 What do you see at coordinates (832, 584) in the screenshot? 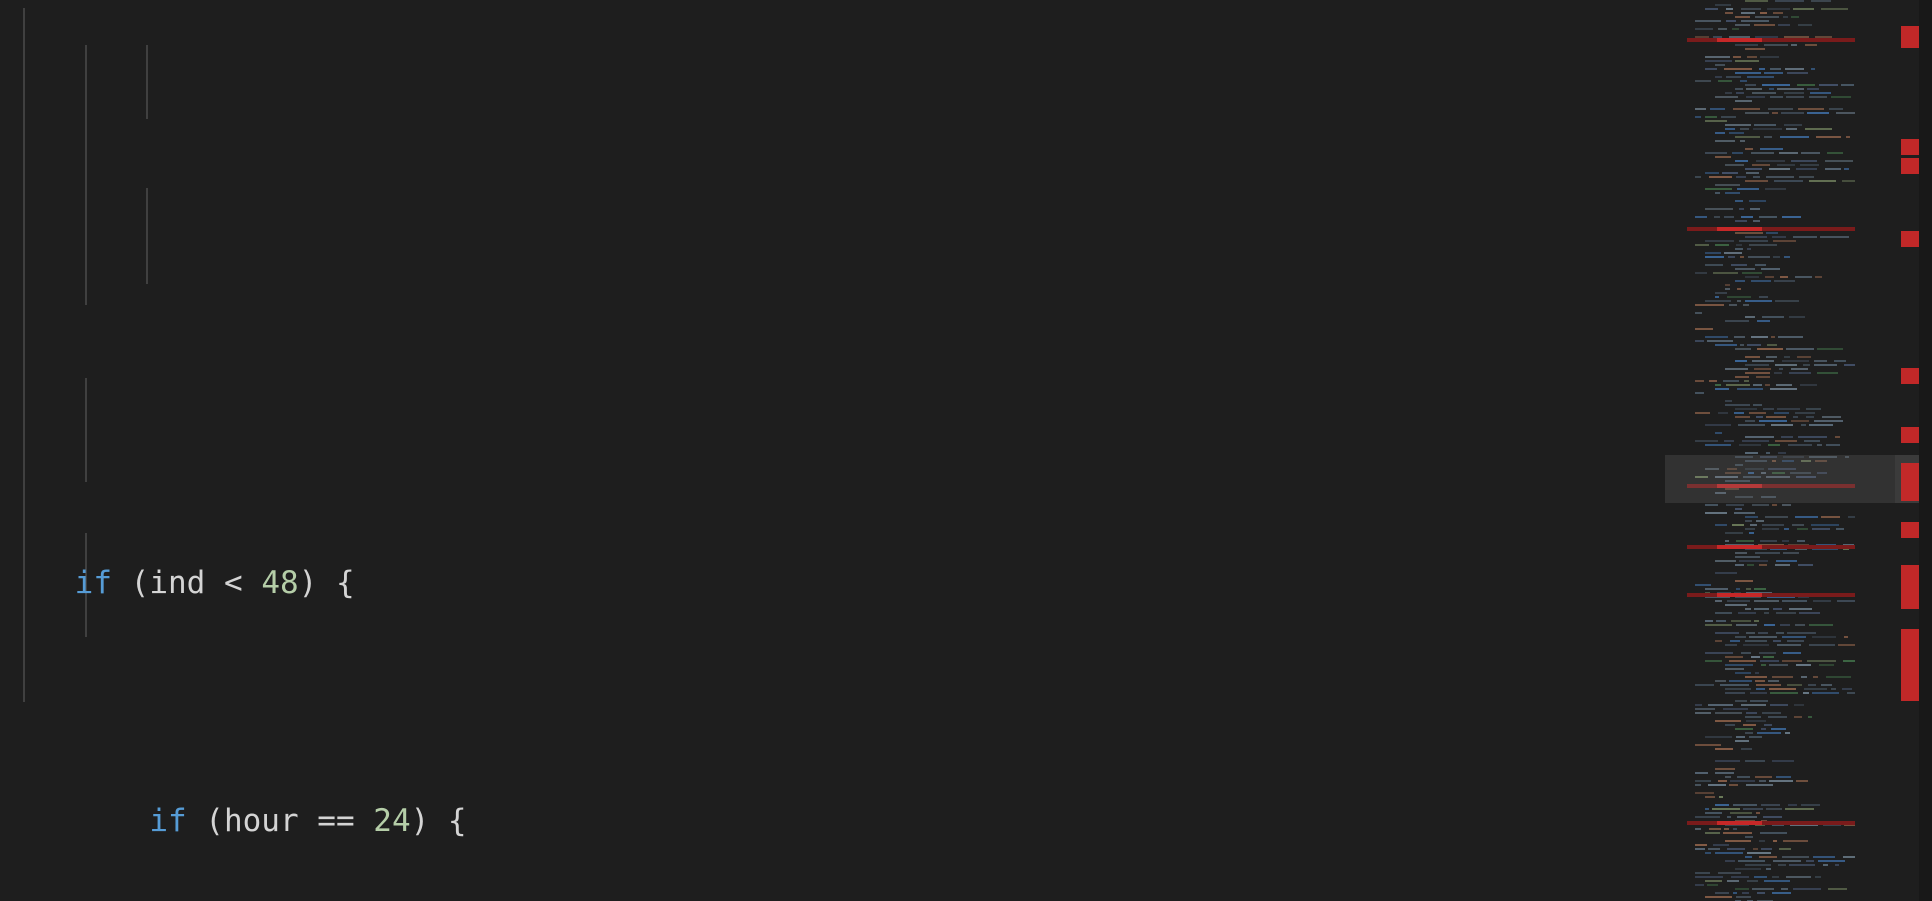
I see `code-line: if (ind < 48) {` at bounding box center [832, 584].